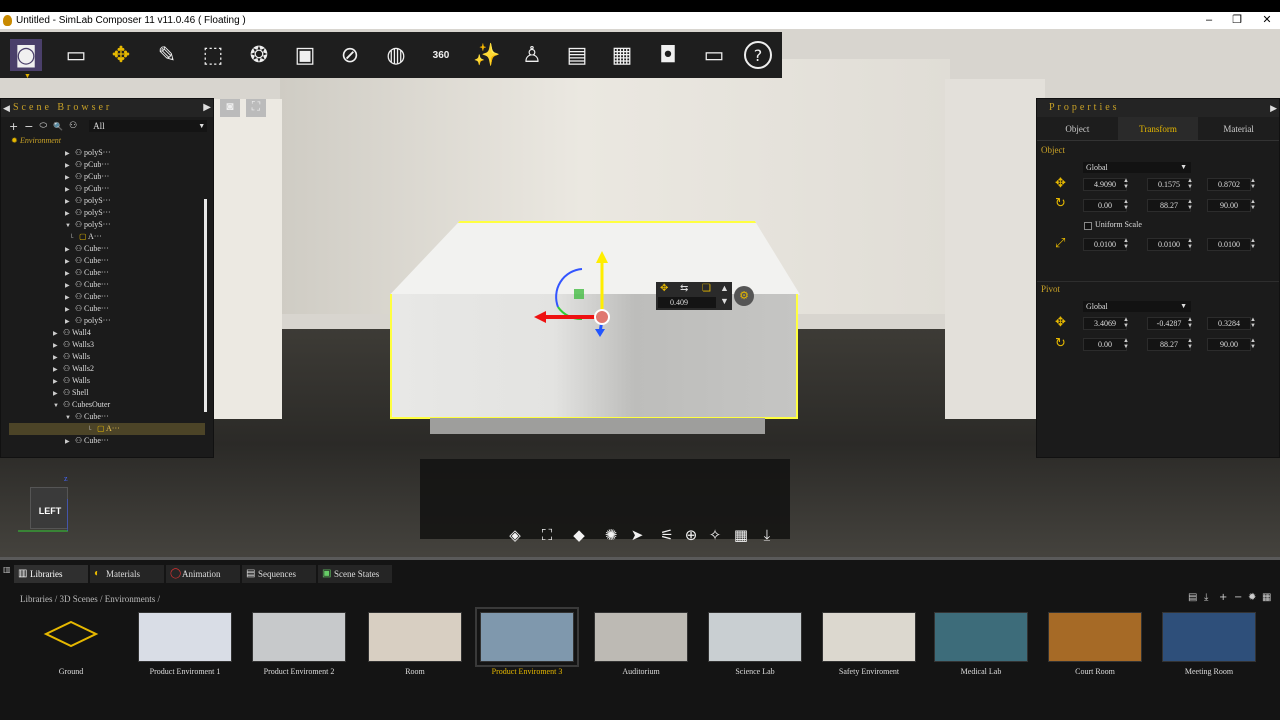 The image size is (1280, 720). Describe the element at coordinates (1273, 108) in the screenshot. I see `collapse-right-icon: ▶` at that location.